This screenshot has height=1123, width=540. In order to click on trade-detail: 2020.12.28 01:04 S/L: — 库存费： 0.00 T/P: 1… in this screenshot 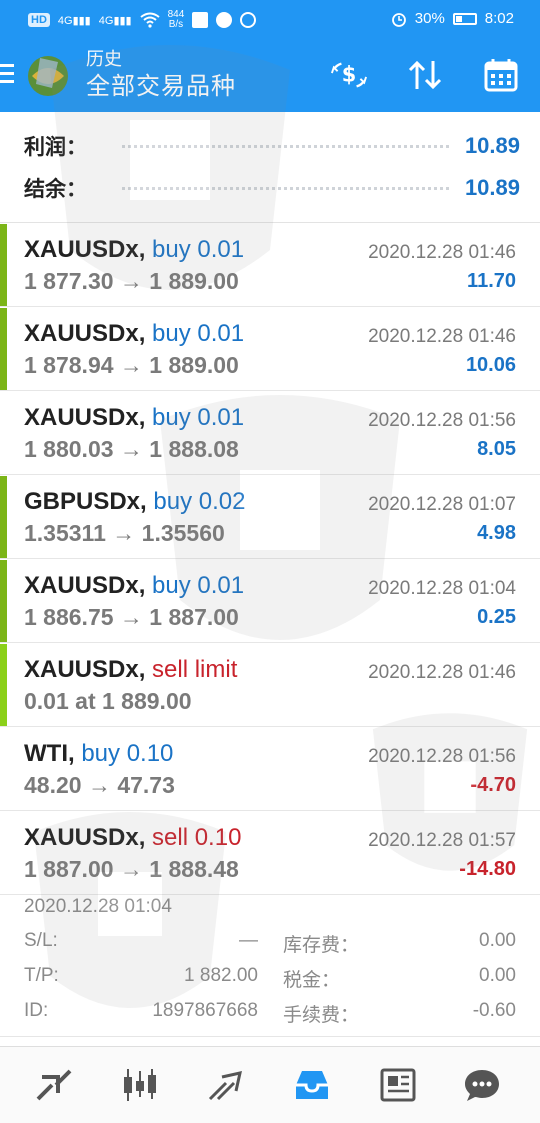, I will do `click(270, 965)`.